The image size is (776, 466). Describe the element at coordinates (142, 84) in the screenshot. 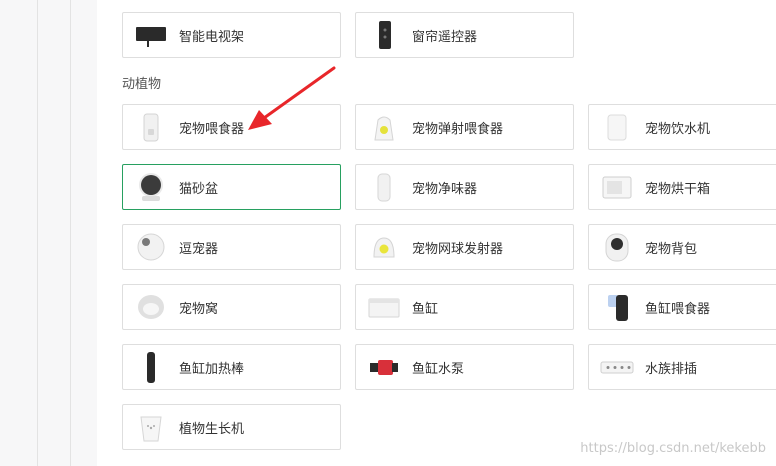

I see `section-title: 动植物` at that location.